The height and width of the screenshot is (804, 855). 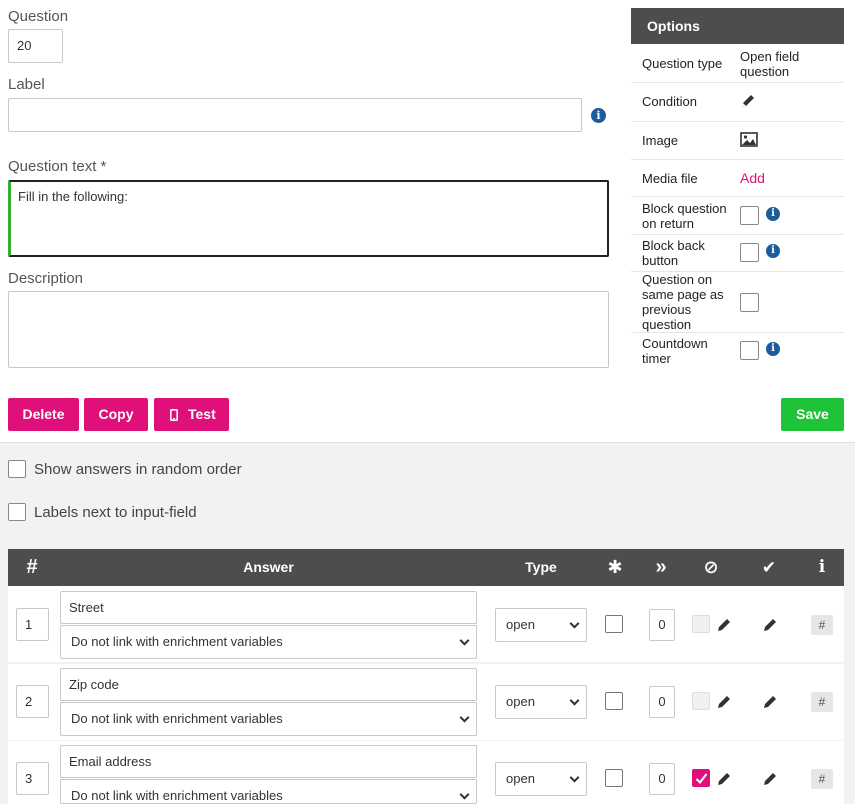 I want to click on same-page-checkbox, so click(x=749, y=302).